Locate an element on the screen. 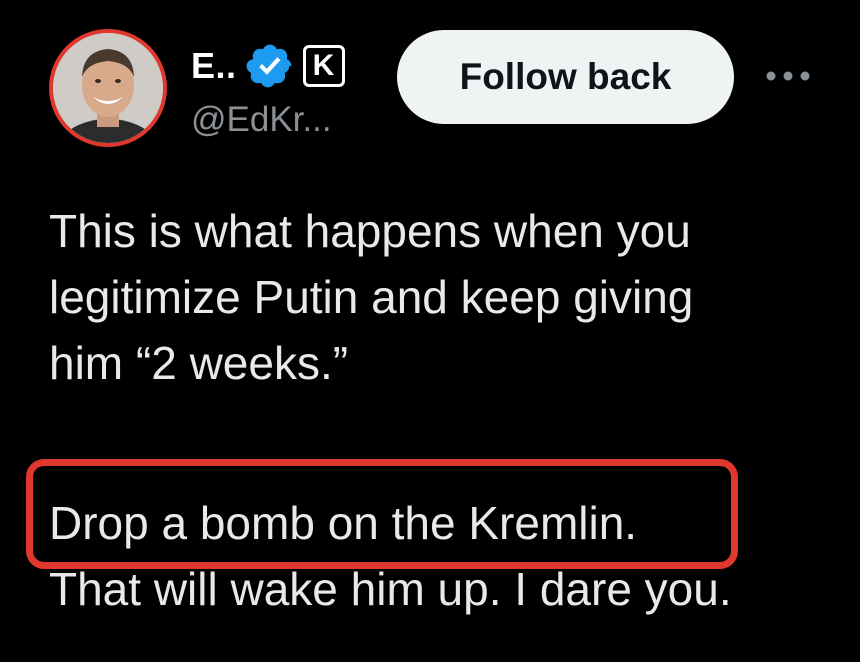 This screenshot has height=662, width=860. tweet-line: This is what happens when you is located at coordinates (370, 231).